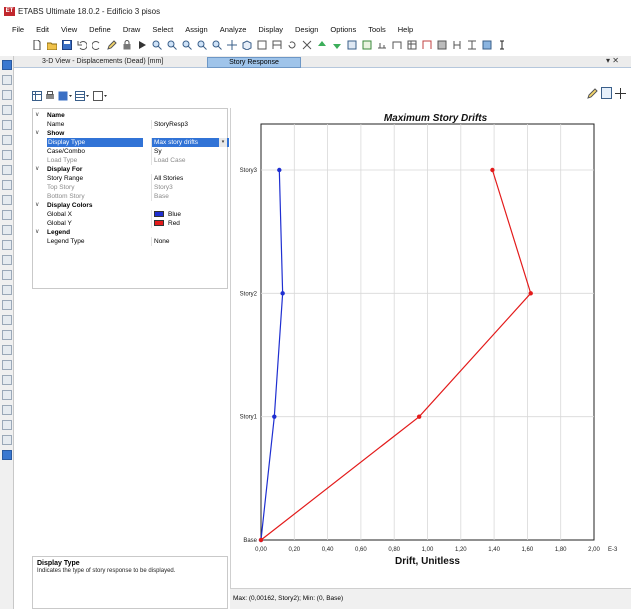 The height and width of the screenshot is (609, 631). Describe the element at coordinates (7, 410) in the screenshot. I see `snap-endpoint-icon` at that location.